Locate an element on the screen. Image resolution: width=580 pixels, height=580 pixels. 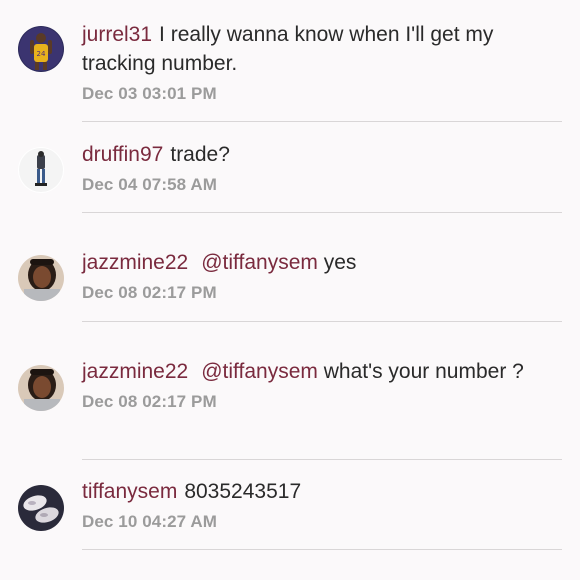
comment-body: what's your number ? is located at coordinates (423, 371).